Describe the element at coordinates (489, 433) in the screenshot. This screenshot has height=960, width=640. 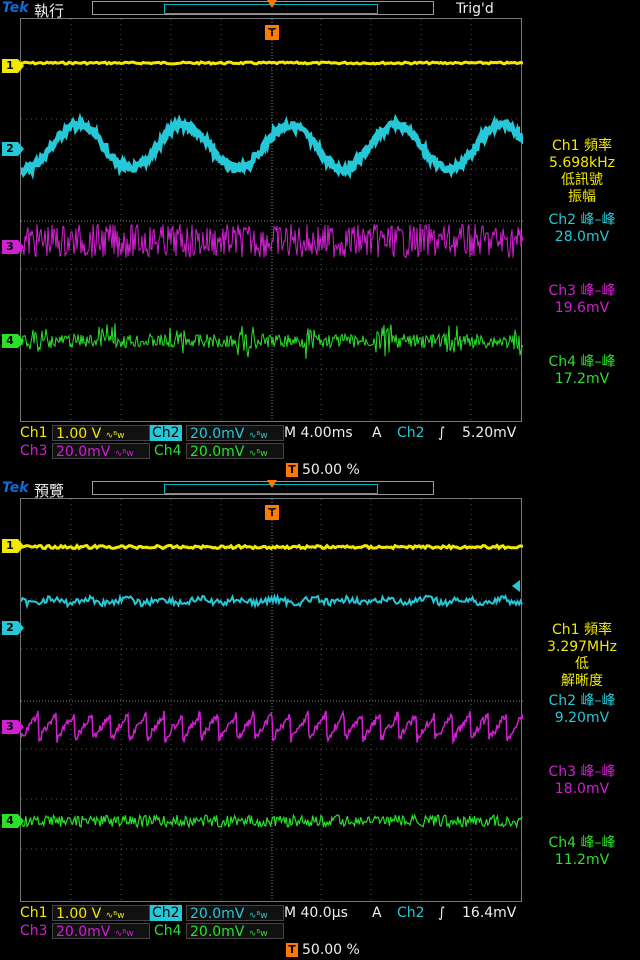
I see `trigger-level: 5.20mV` at that location.